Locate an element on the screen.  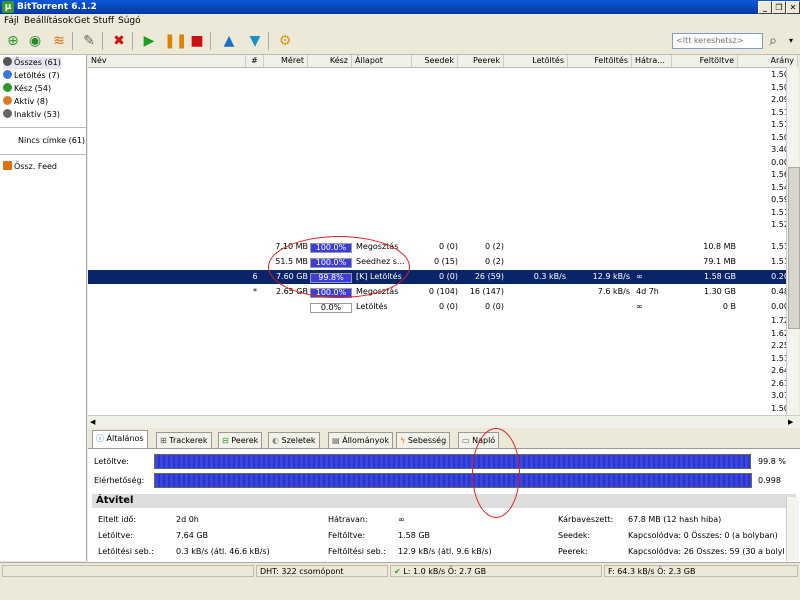
sidebar-item-all: Összes (61) is located at coordinates (32, 63).